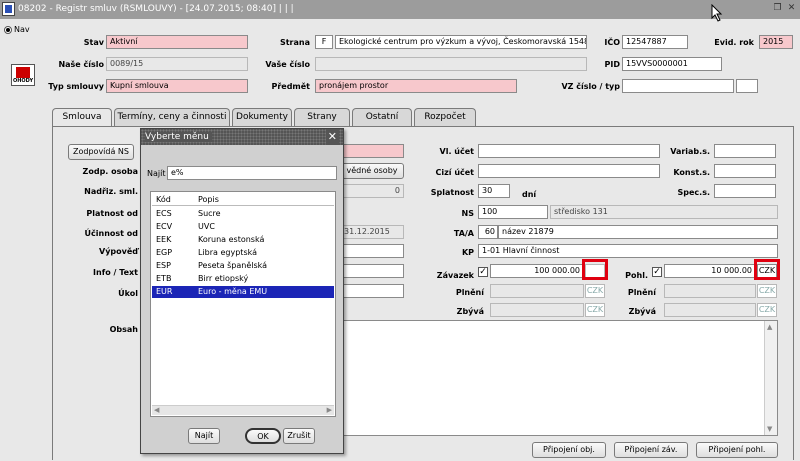 Image resolution: width=800 pixels, height=461 pixels. Describe the element at coordinates (710, 291) in the screenshot. I see `plneni2-field` at that location.